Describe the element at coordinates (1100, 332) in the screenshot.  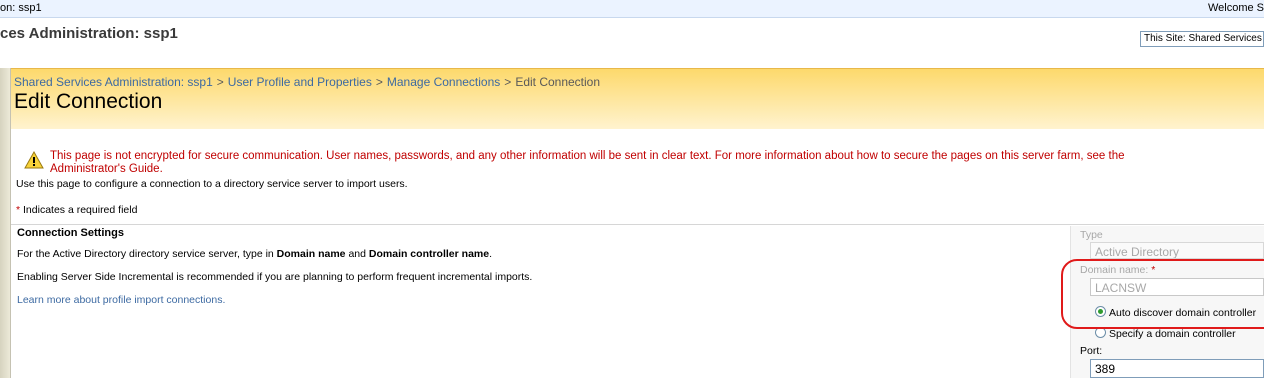
I see `radio-unselected-icon` at that location.